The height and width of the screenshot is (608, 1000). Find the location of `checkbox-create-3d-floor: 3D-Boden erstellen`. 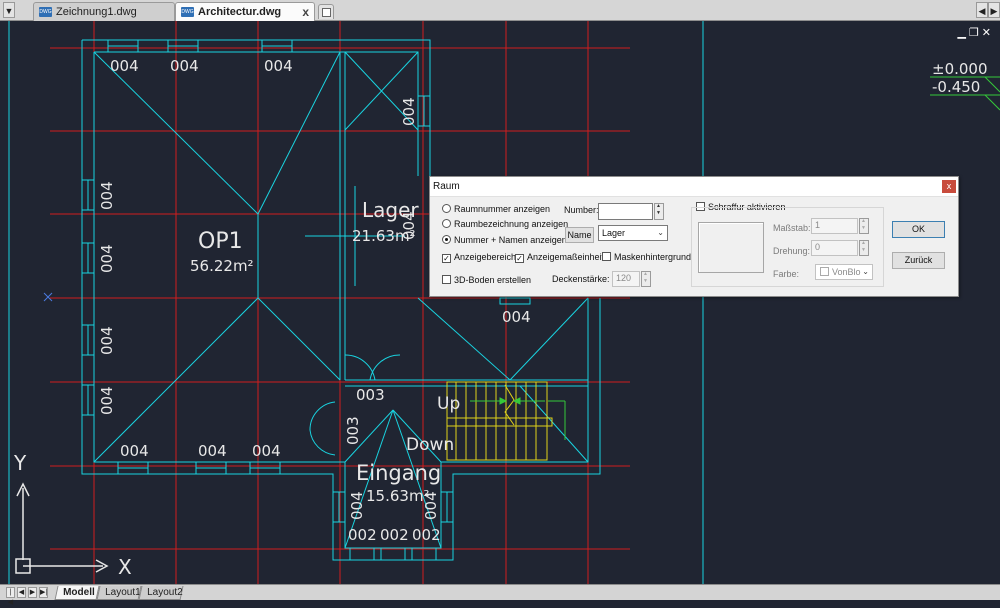

checkbox-create-3d-floor: 3D-Boden erstellen is located at coordinates (486, 280).